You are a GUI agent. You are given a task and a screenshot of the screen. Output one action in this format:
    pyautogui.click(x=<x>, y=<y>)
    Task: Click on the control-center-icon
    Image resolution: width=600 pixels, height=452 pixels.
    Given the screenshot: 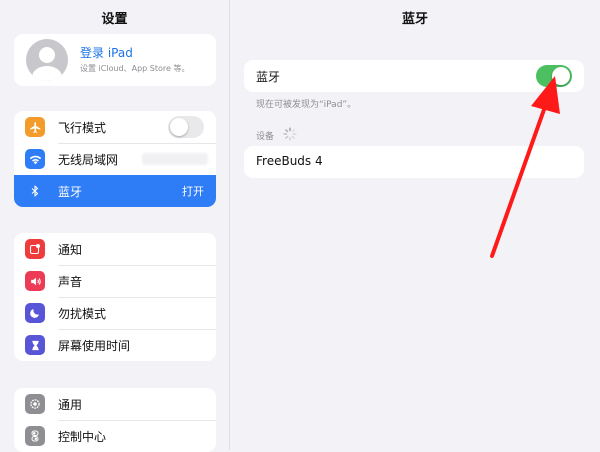 What is the action you would take?
    pyautogui.click(x=35, y=436)
    